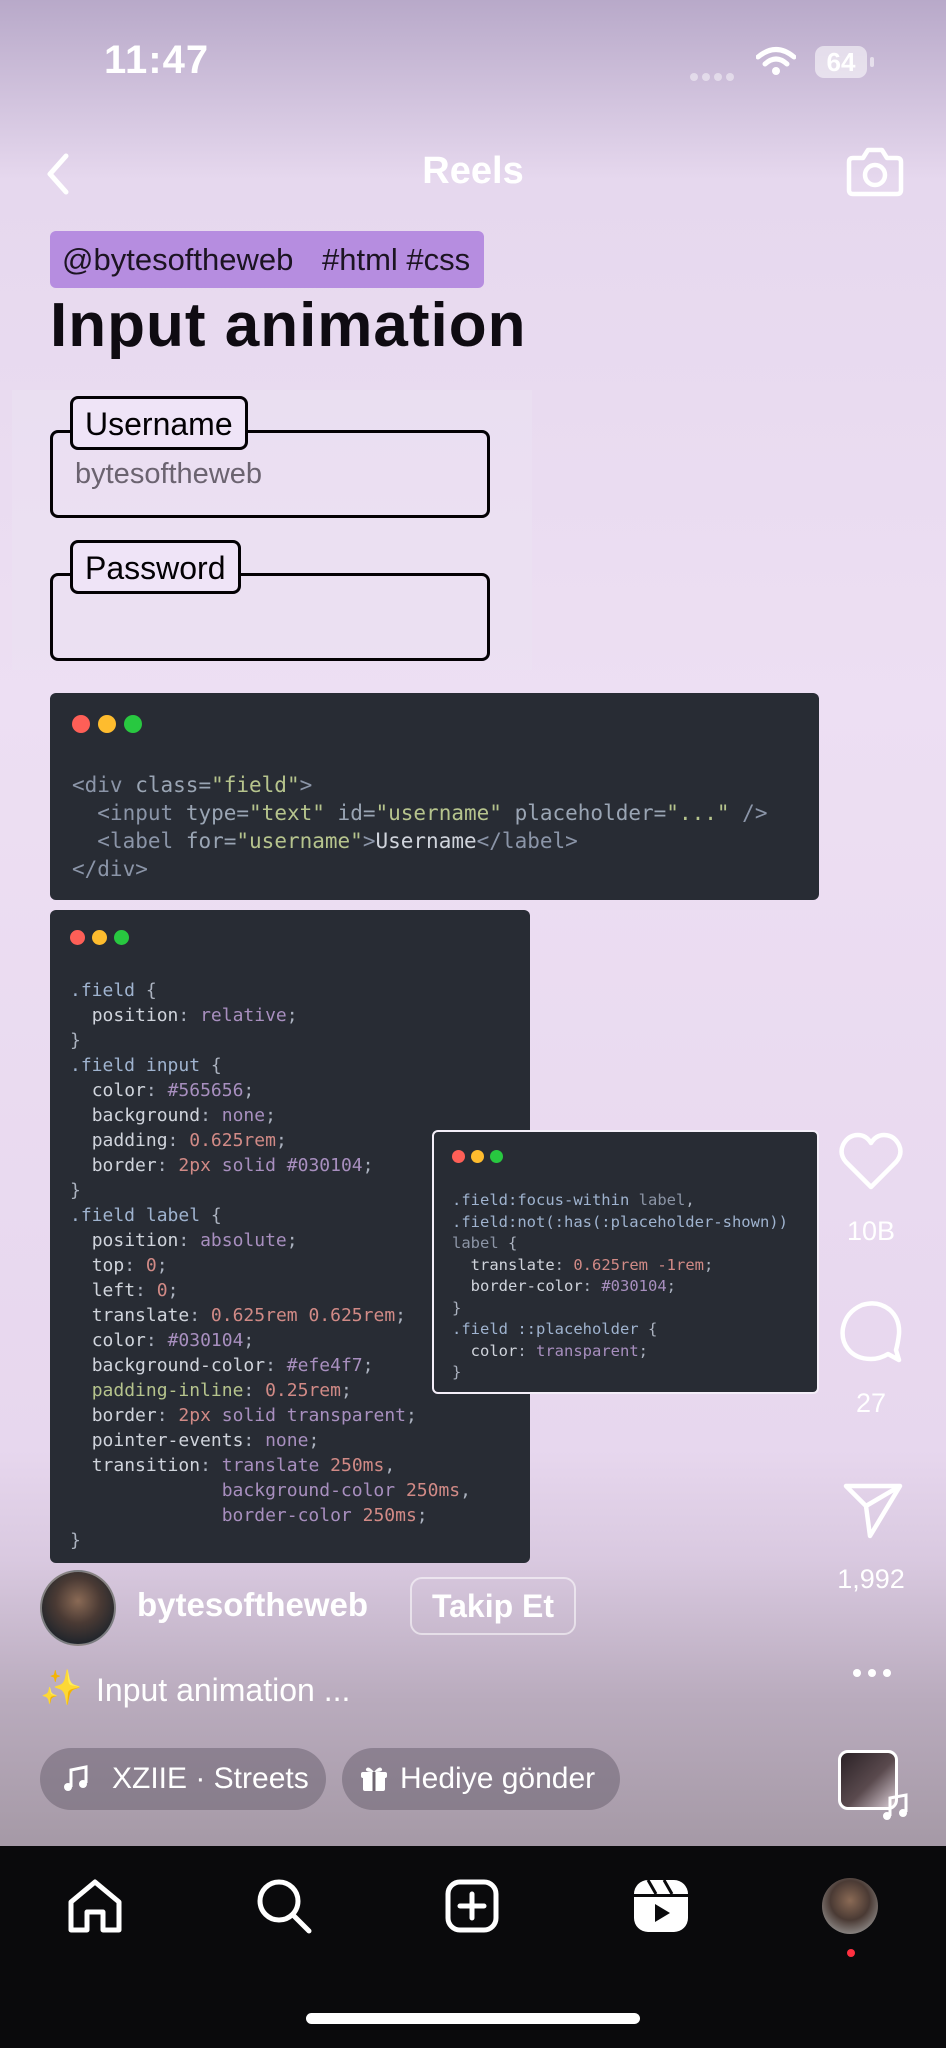 This screenshot has width=946, height=2048. What do you see at coordinates (284, 1906) in the screenshot?
I see `search-icon` at bounding box center [284, 1906].